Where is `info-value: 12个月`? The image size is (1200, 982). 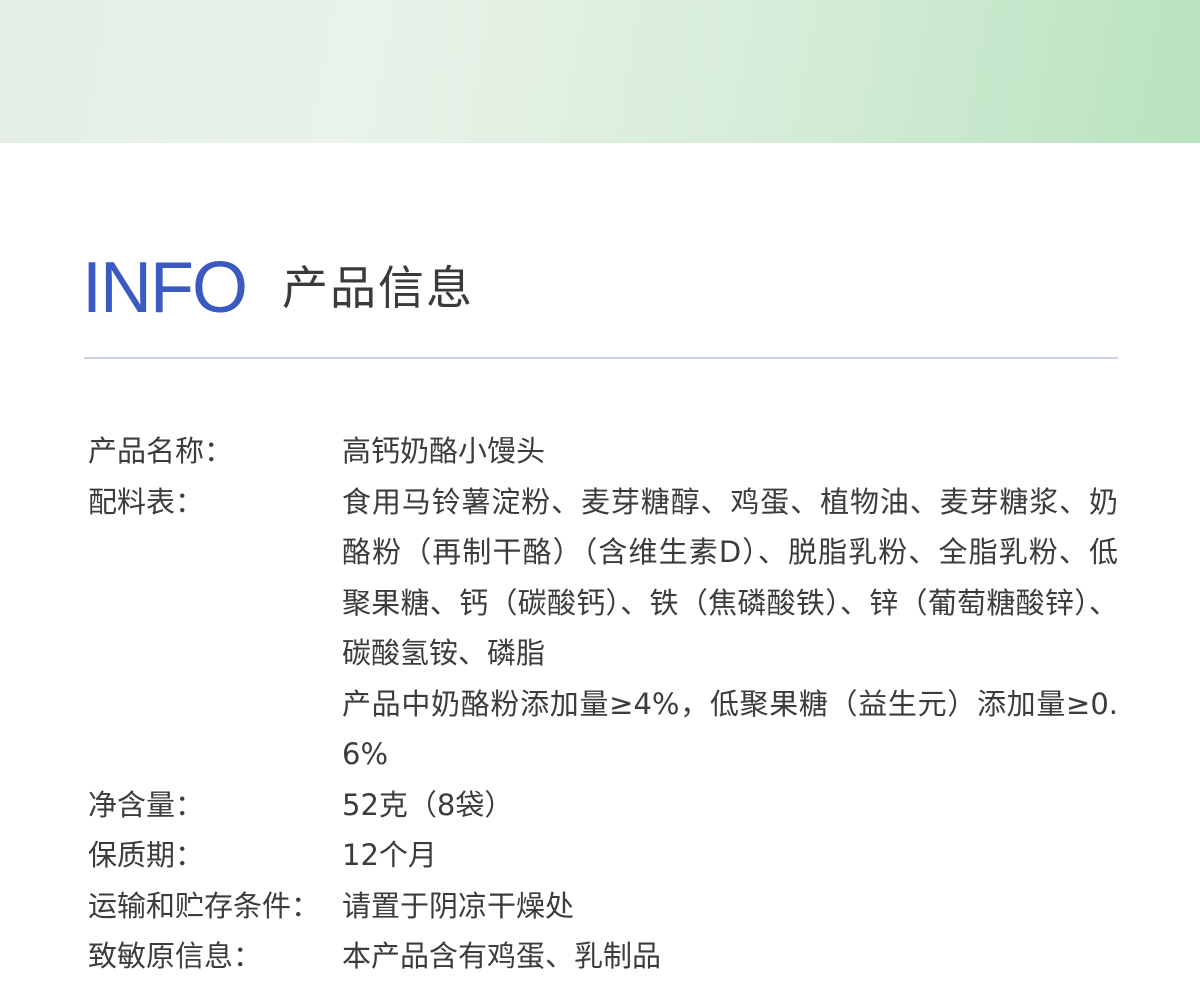 info-value: 12个月 is located at coordinates (730, 855).